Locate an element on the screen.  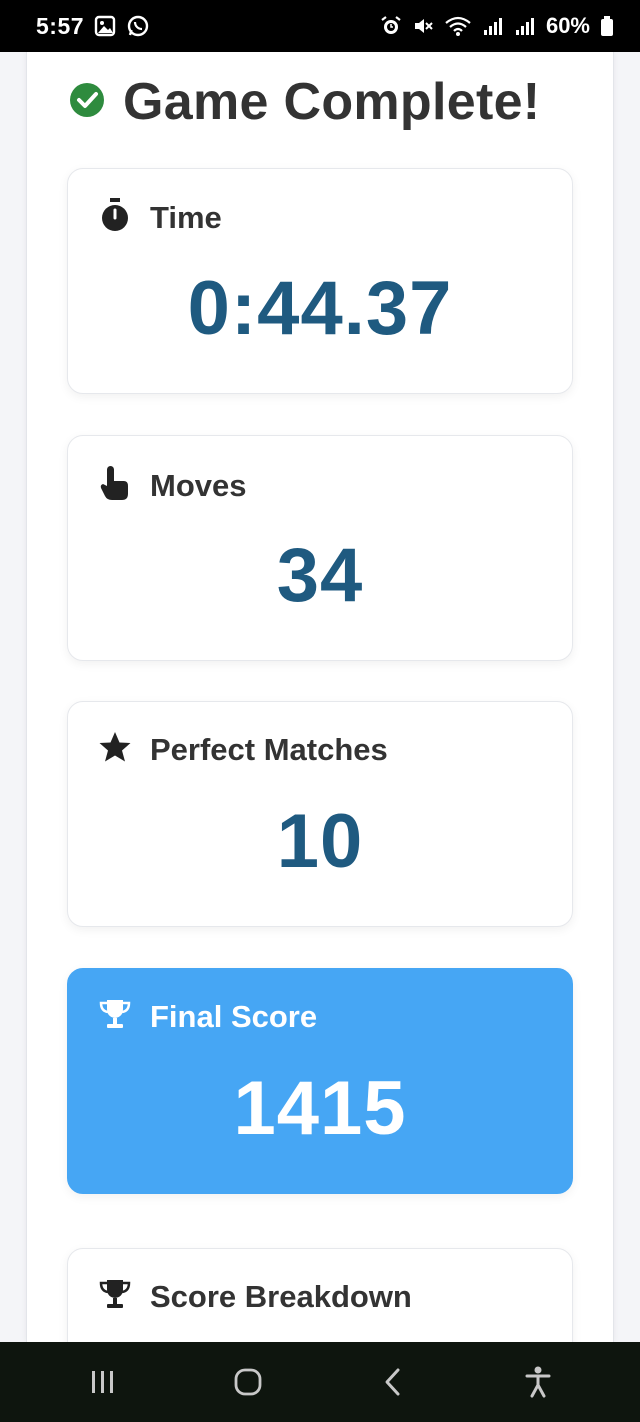
gallery-icon is located at coordinates (105, 26).